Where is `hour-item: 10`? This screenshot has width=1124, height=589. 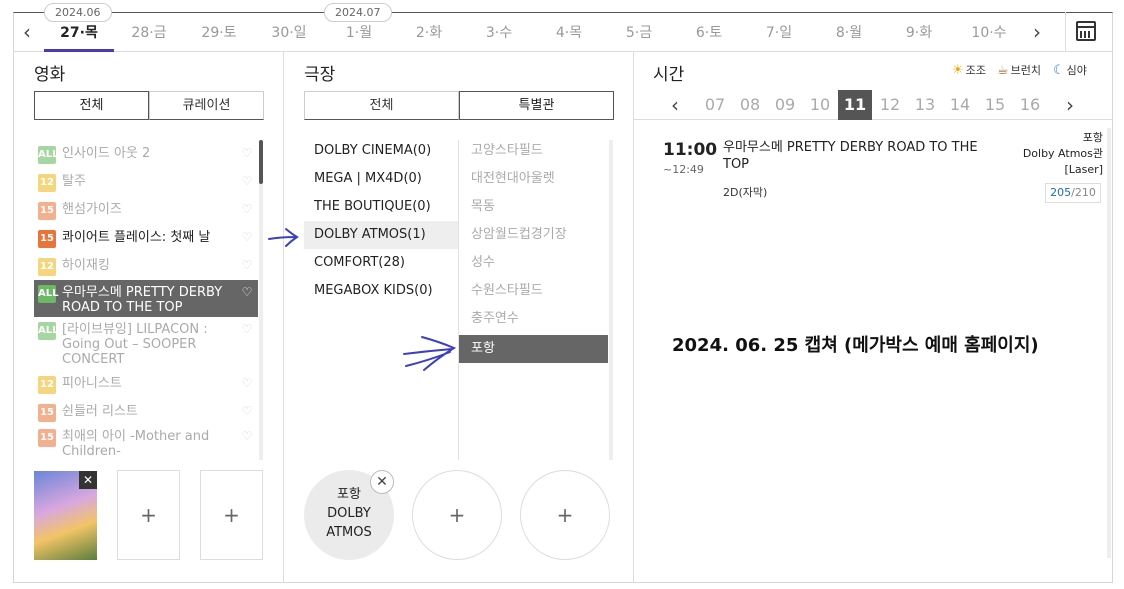 hour-item: 10 is located at coordinates (820, 105).